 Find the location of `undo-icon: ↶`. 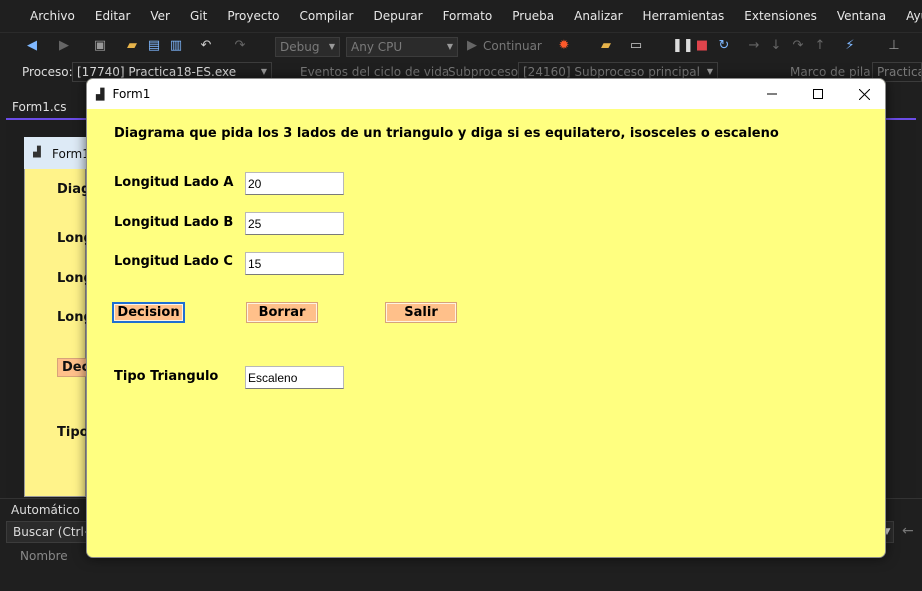

undo-icon: ↶ is located at coordinates (206, 46).